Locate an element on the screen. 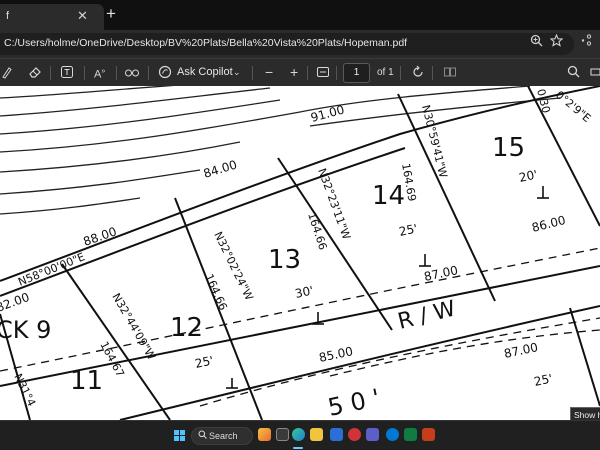 This screenshot has height=450, width=600. help-icon is located at coordinates (392, 434).